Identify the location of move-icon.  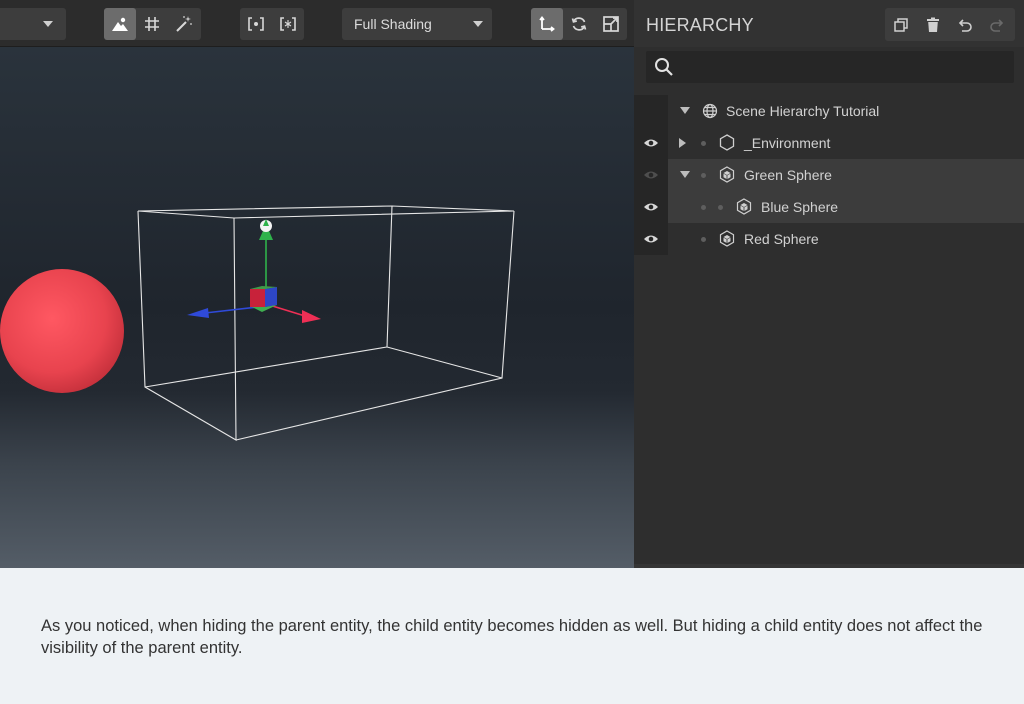
(547, 24).